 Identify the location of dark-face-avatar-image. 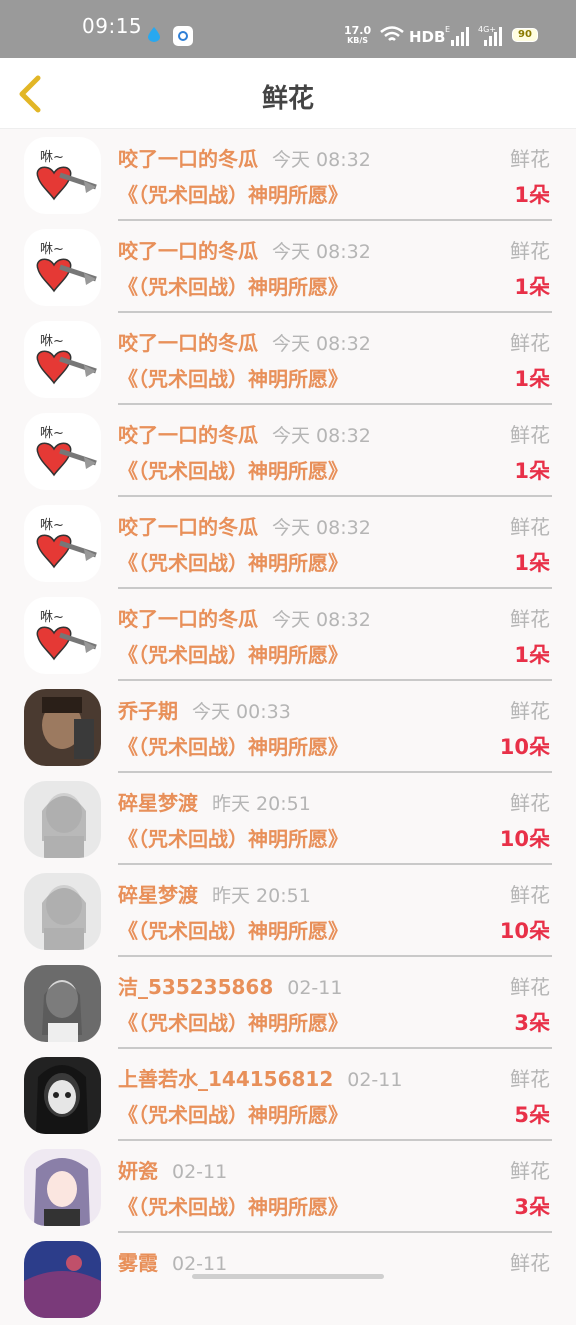
(62, 1095).